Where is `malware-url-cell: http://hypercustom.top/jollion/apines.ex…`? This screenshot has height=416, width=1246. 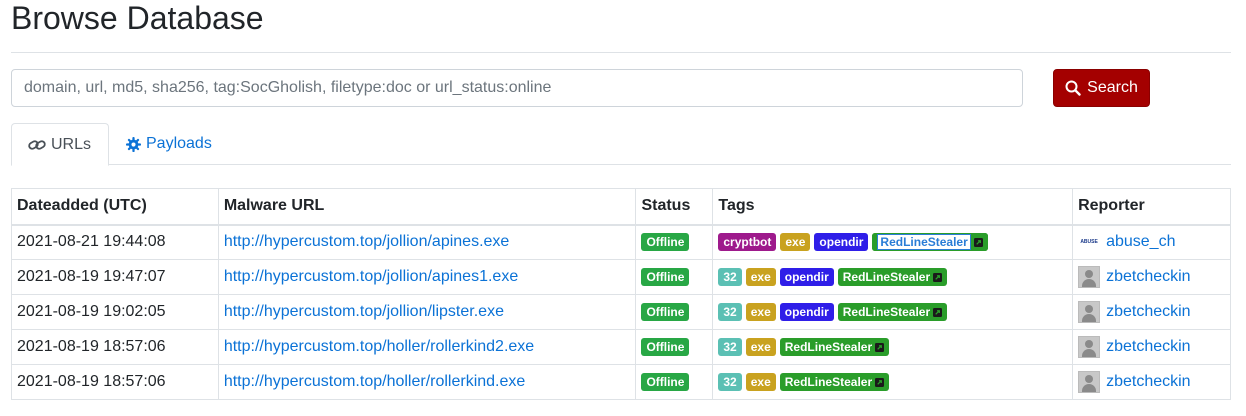 malware-url-cell: http://hypercustom.top/jollion/apines.ex… is located at coordinates (427, 242).